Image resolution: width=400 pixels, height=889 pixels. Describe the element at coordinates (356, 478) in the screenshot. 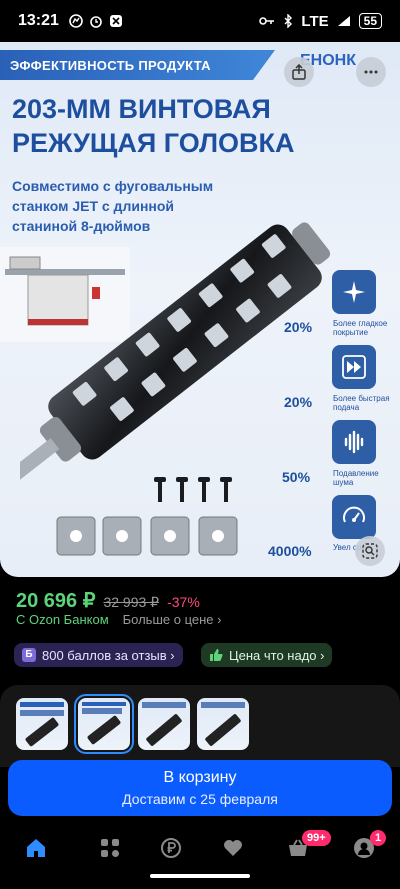

I see `feature-noise-label: Подавление шума` at that location.